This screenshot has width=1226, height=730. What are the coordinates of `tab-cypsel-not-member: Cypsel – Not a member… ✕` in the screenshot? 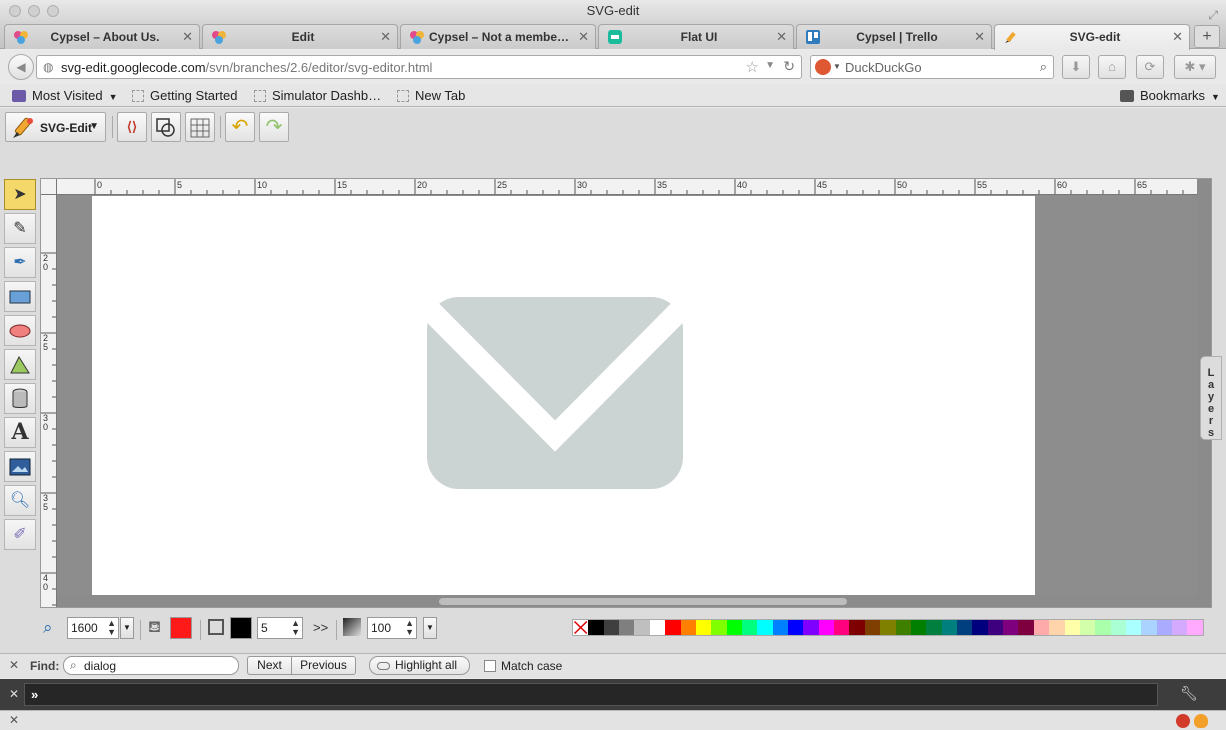 It's located at (498, 36).